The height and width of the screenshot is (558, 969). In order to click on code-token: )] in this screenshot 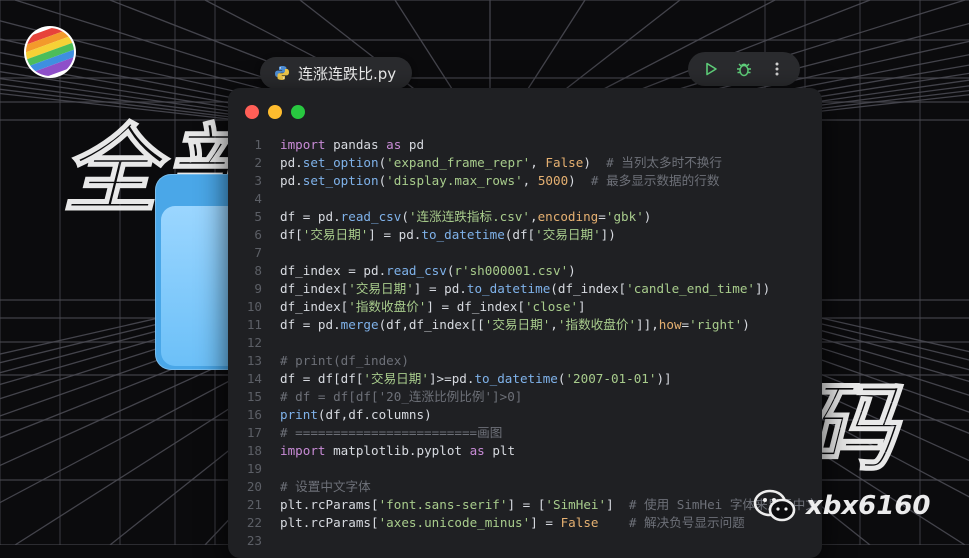, I will do `click(664, 378)`.